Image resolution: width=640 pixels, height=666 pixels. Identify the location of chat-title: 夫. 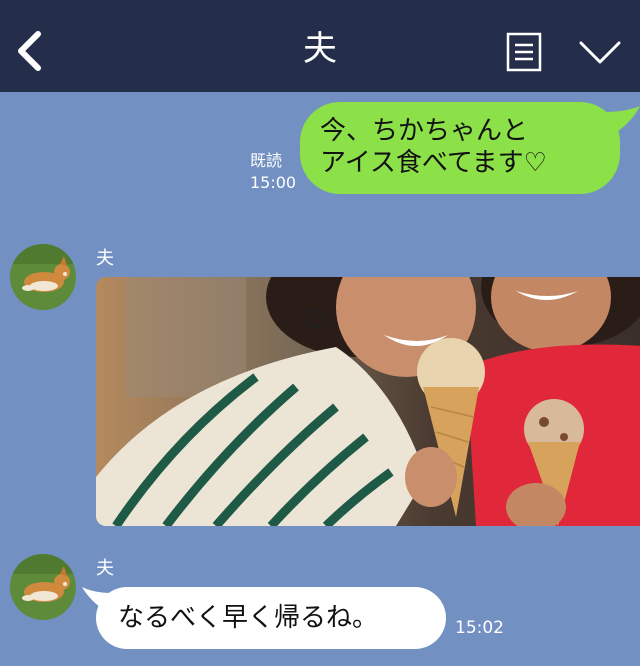
(320, 49).